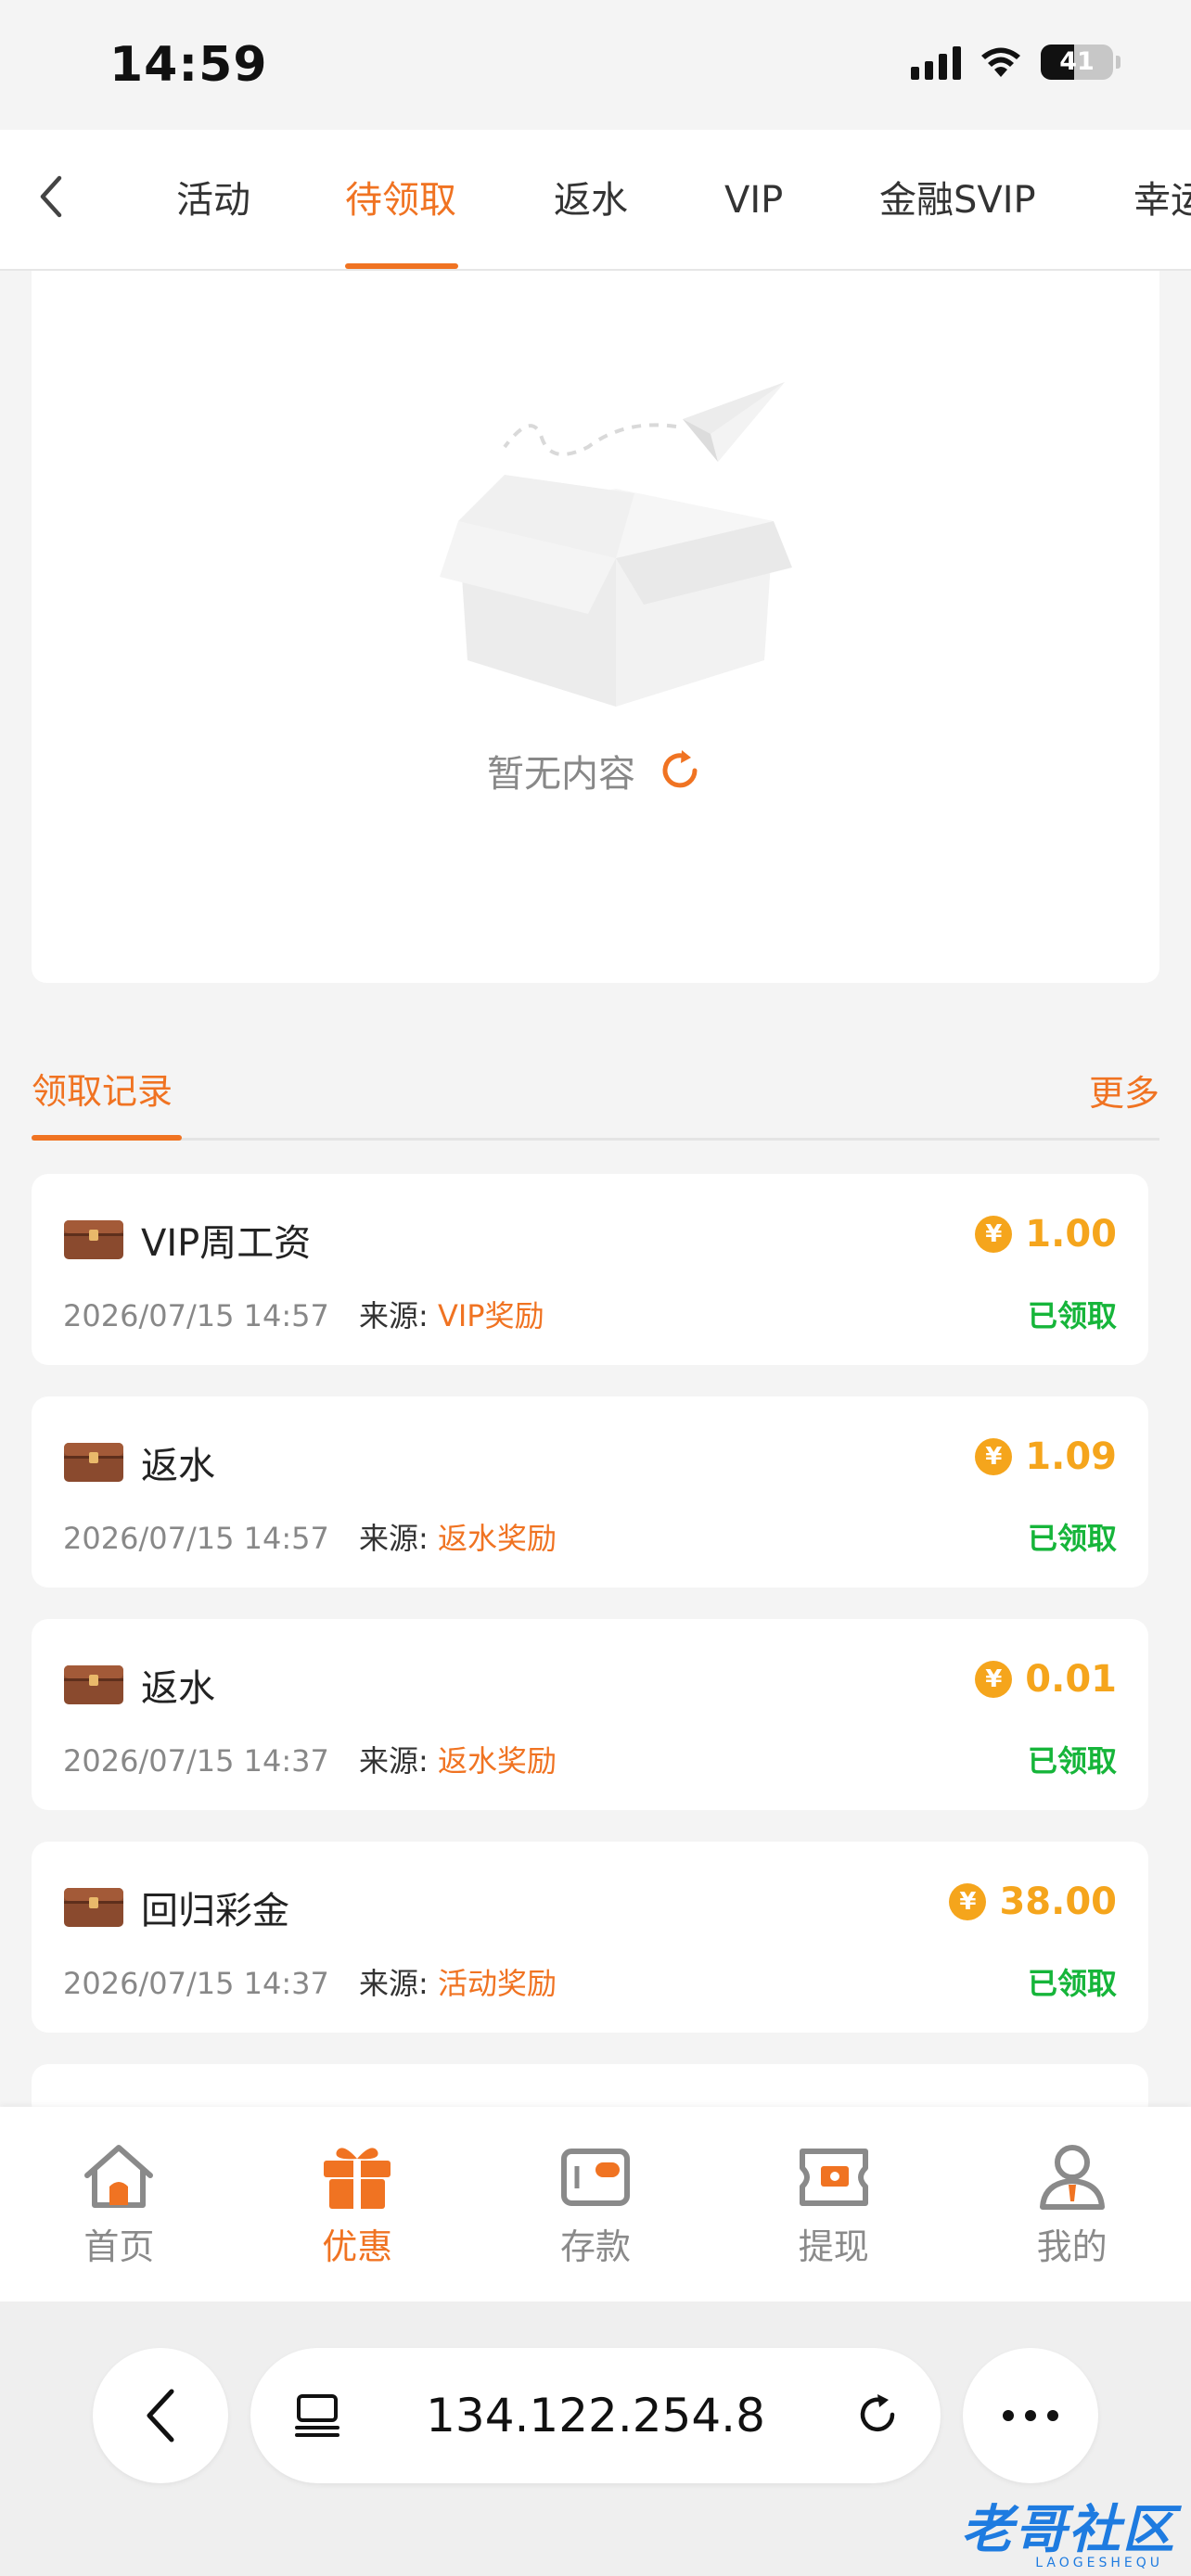  Describe the element at coordinates (1058, 1902) in the screenshot. I see `amount-value: 38.00` at that location.